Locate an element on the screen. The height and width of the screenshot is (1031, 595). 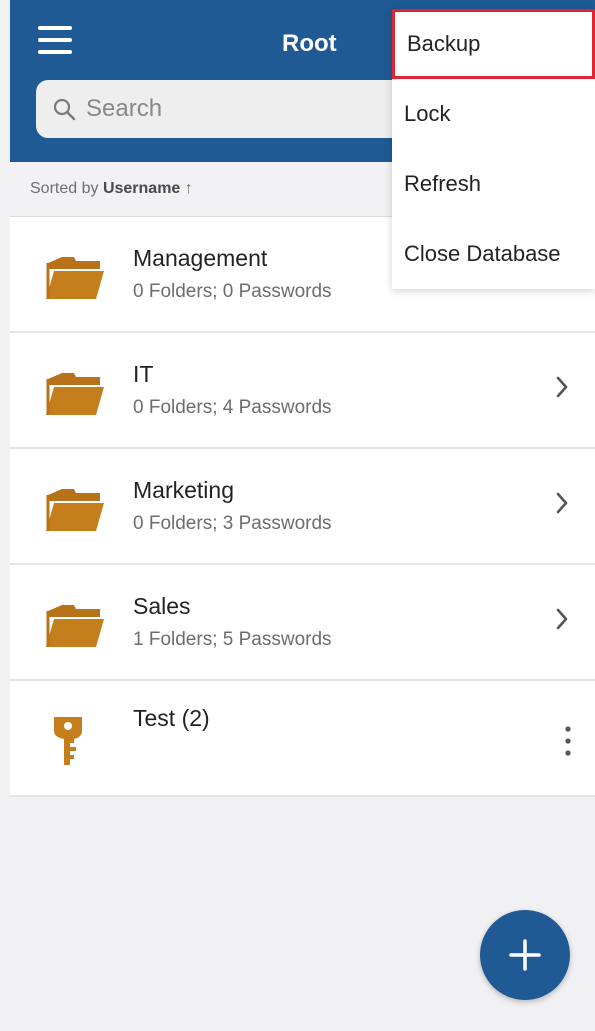
add-button is located at coordinates (525, 955).